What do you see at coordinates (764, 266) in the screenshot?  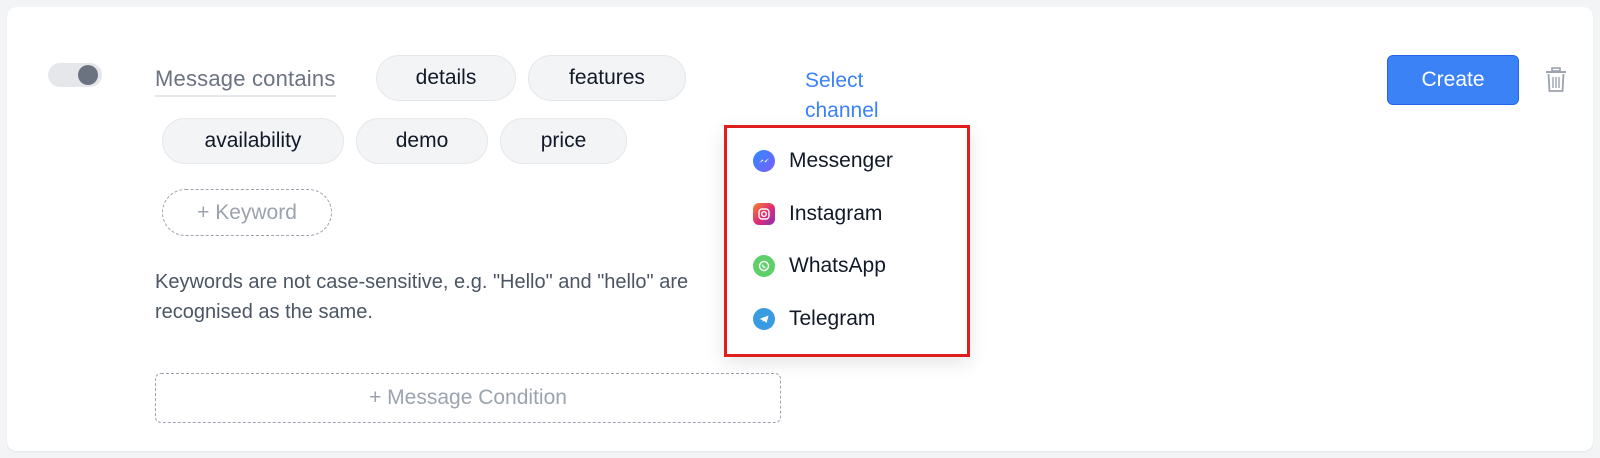 I see `whatsapp-icon` at bounding box center [764, 266].